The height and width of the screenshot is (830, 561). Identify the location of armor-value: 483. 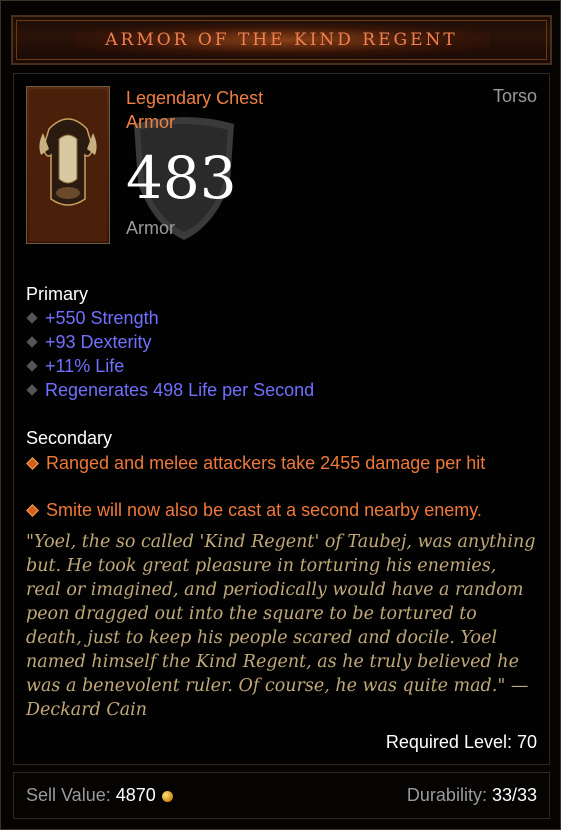
(181, 178).